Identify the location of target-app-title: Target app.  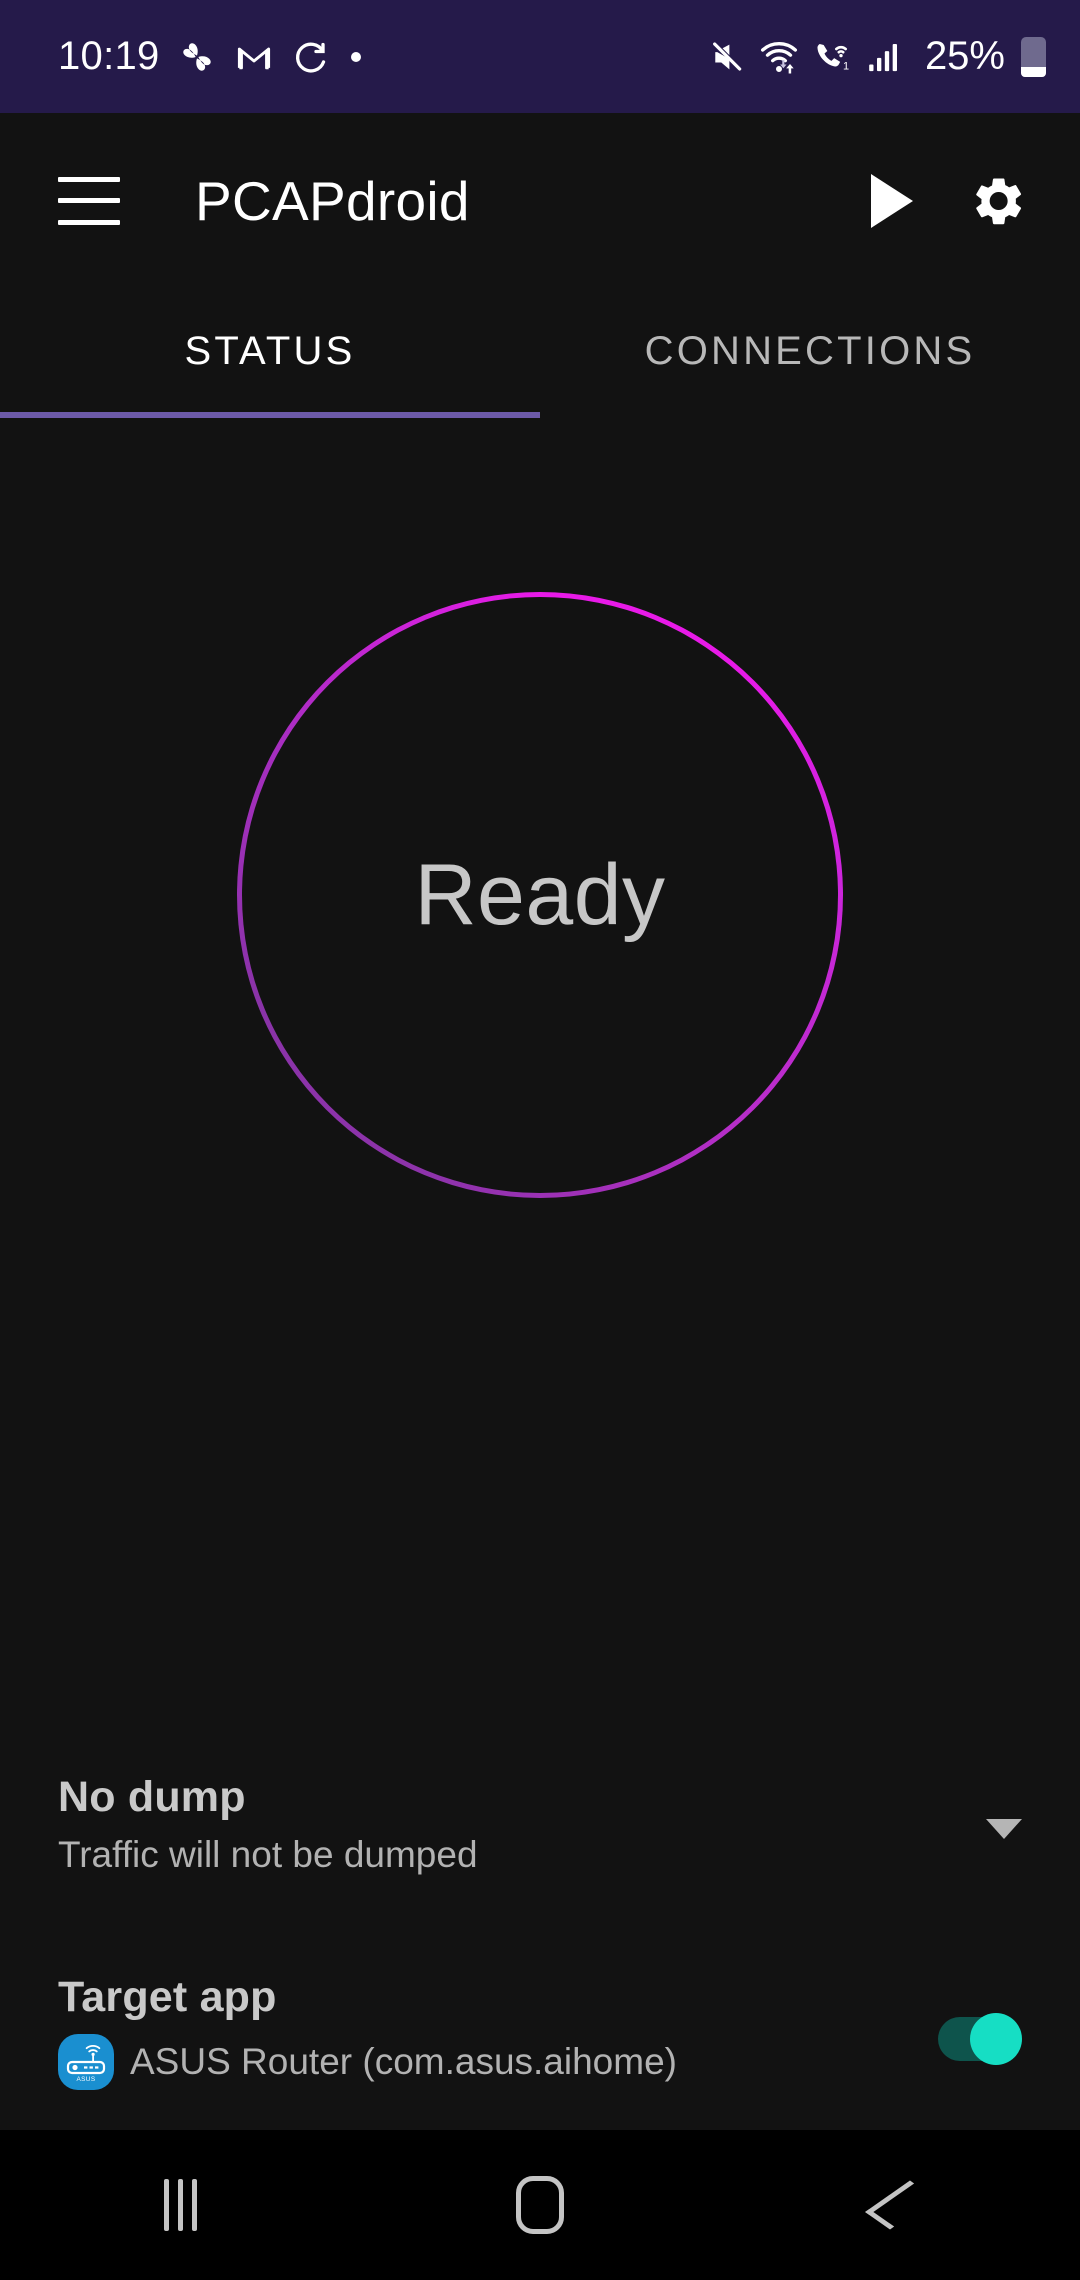
(167, 1997).